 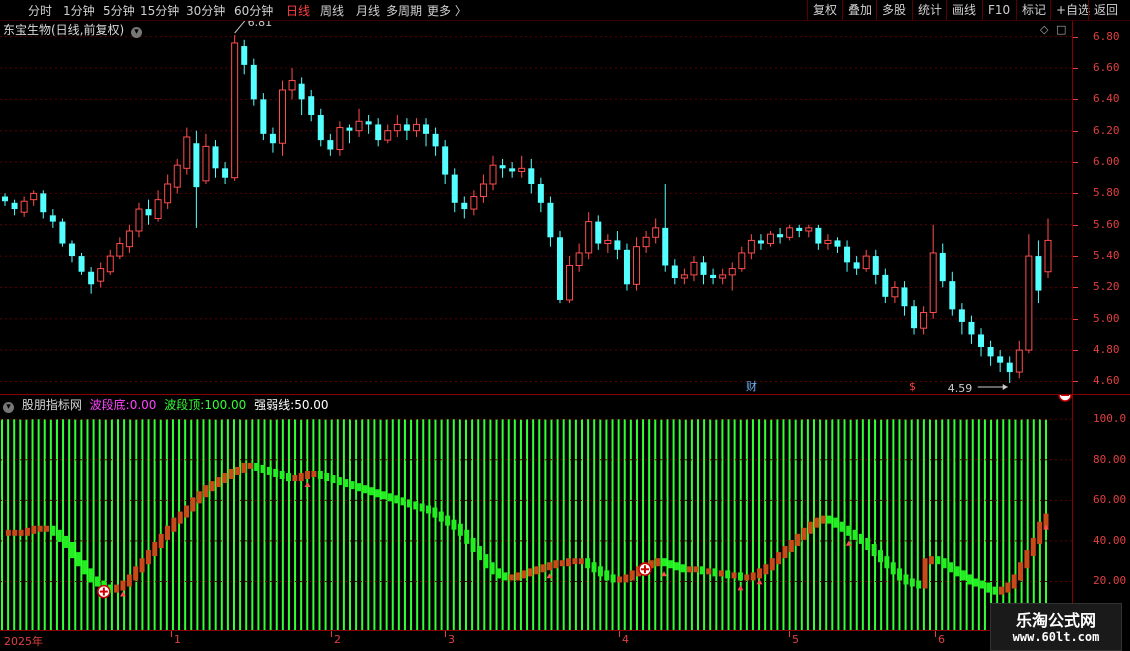 I want to click on fuquan-button: 复权, so click(x=824, y=10).